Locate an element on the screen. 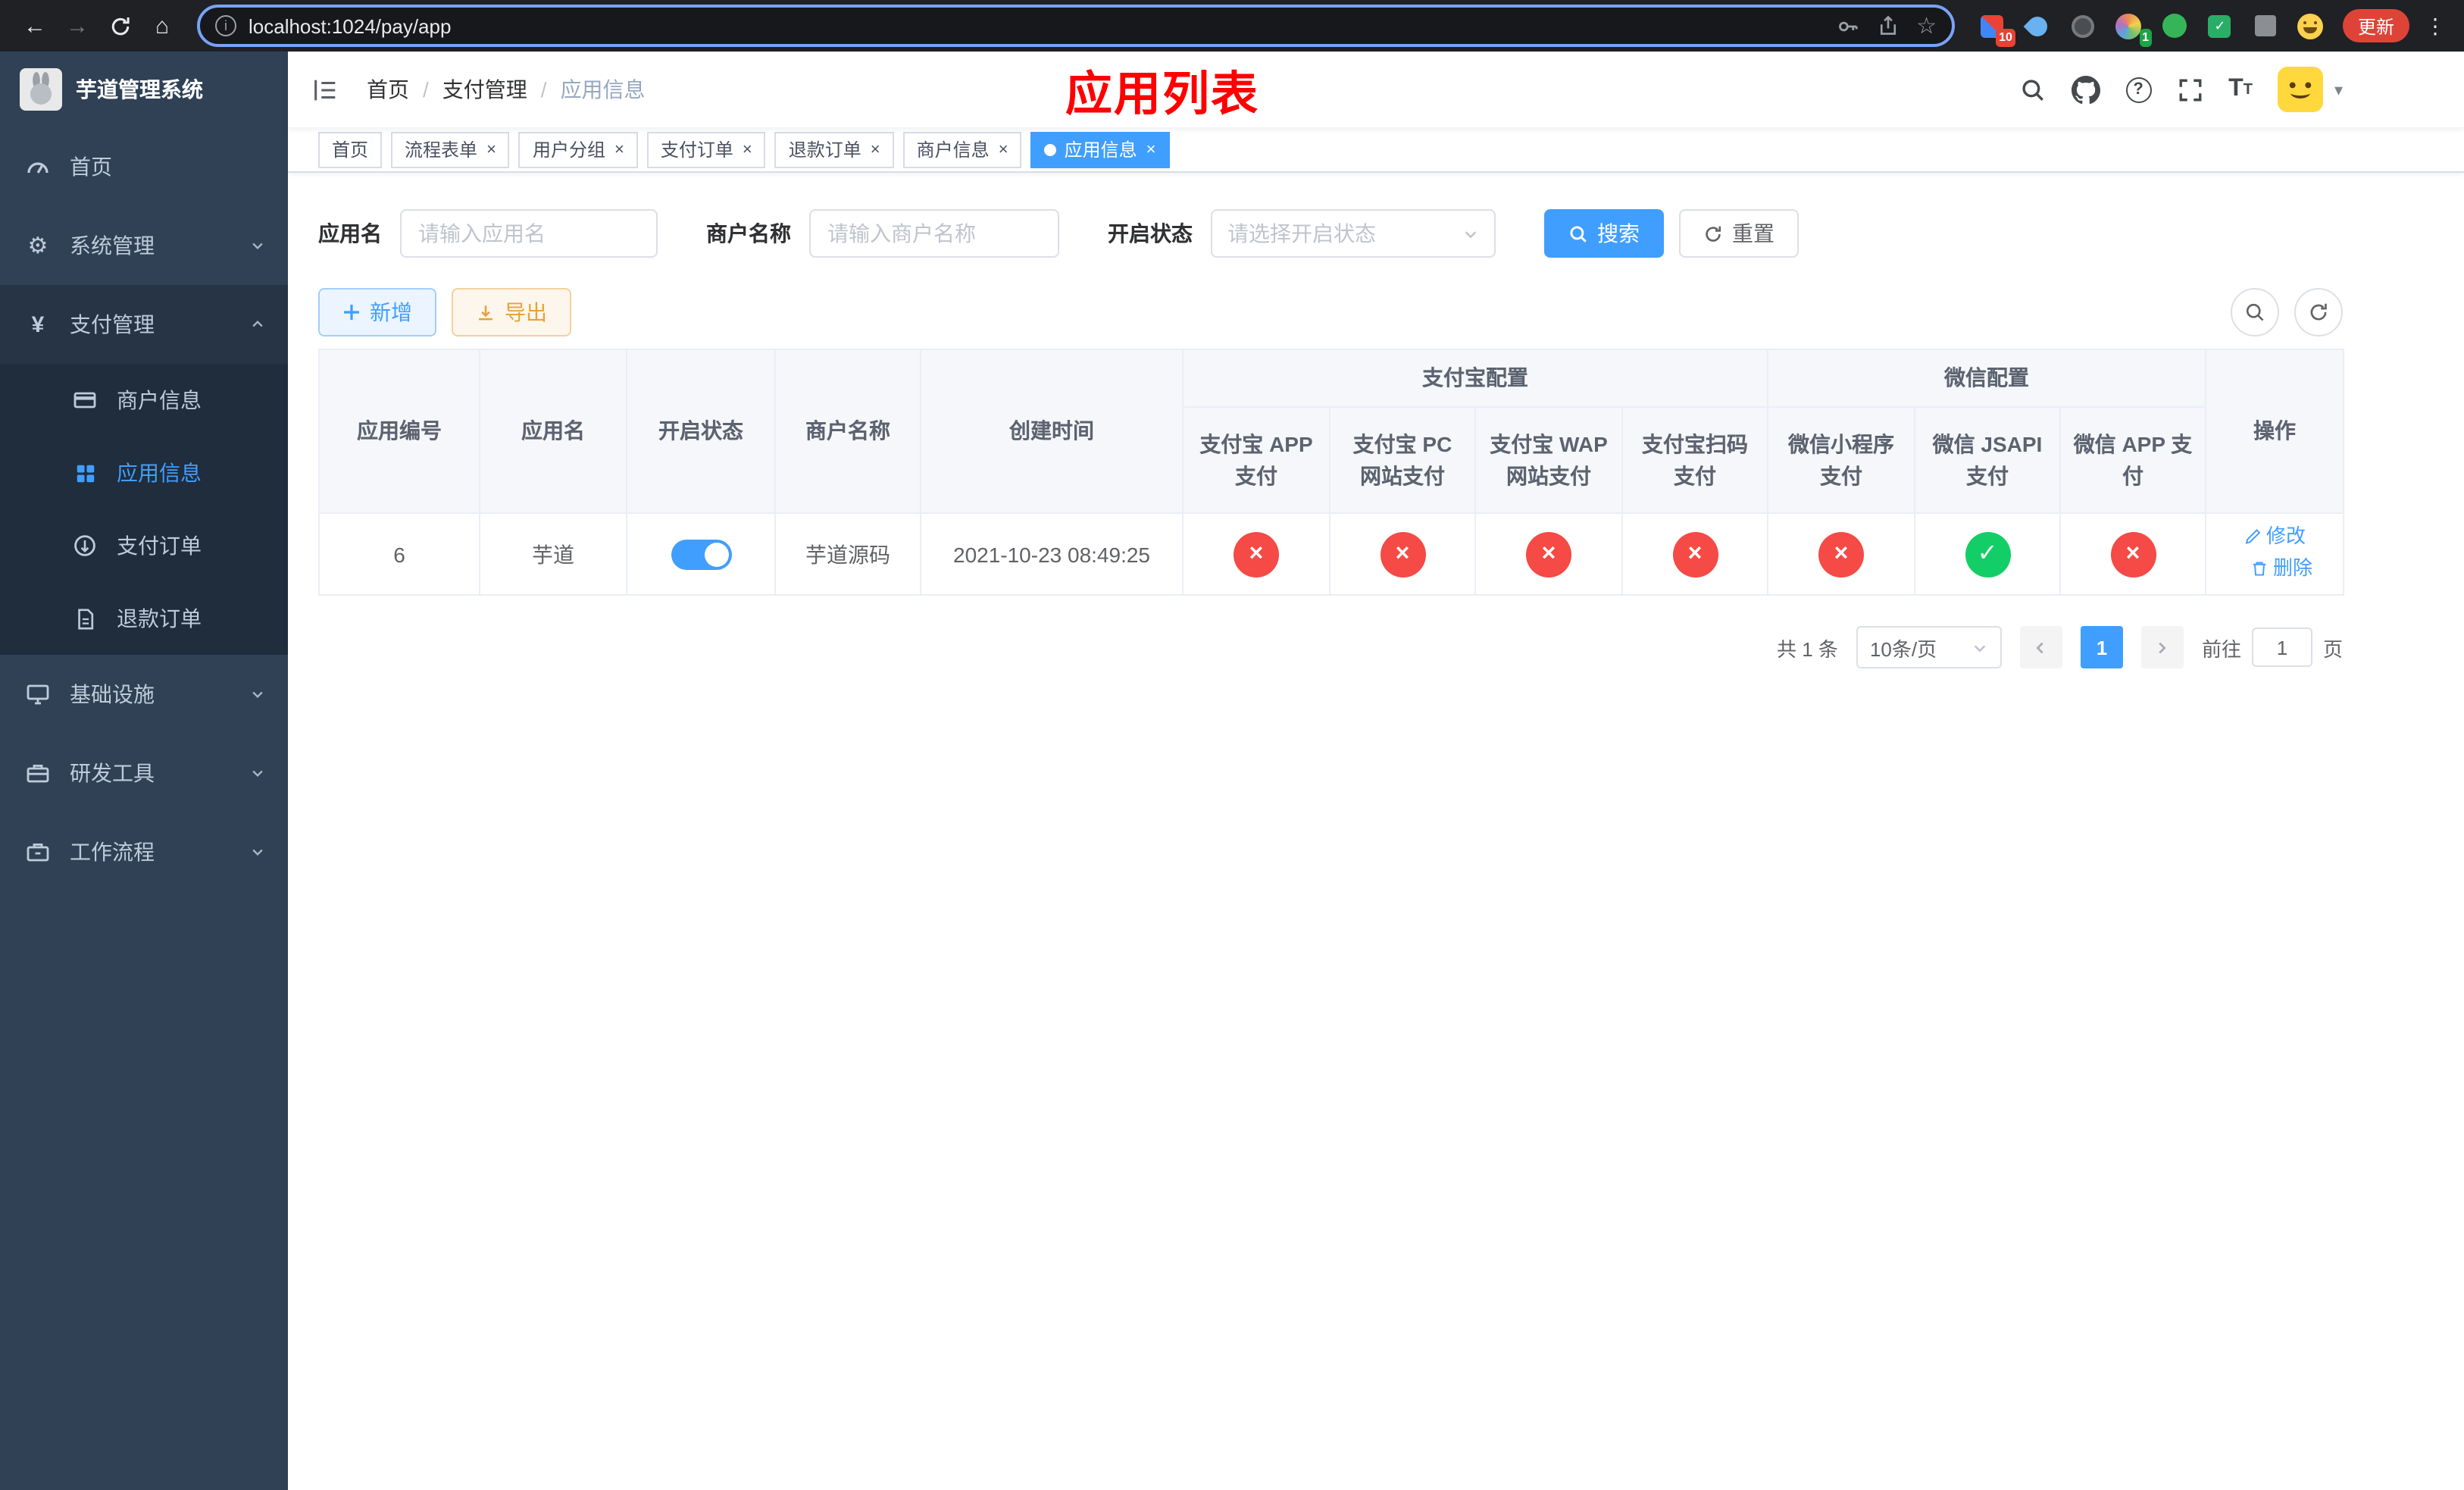 This screenshot has width=2464, height=1490. sidebar-item-payment: ¥ 支付管理 is located at coordinates (144, 324).